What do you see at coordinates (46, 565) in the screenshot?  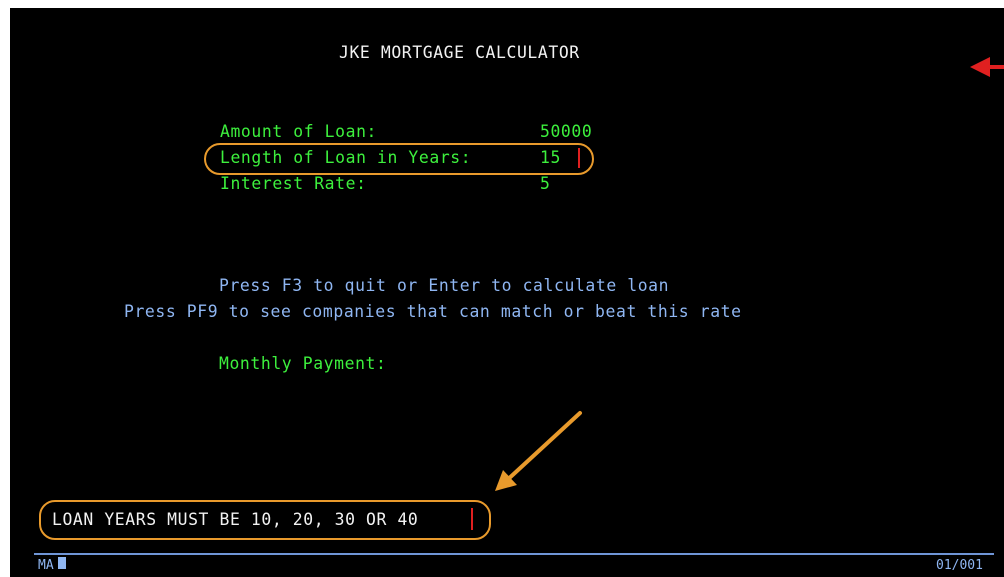 I see `status-mode: MA` at bounding box center [46, 565].